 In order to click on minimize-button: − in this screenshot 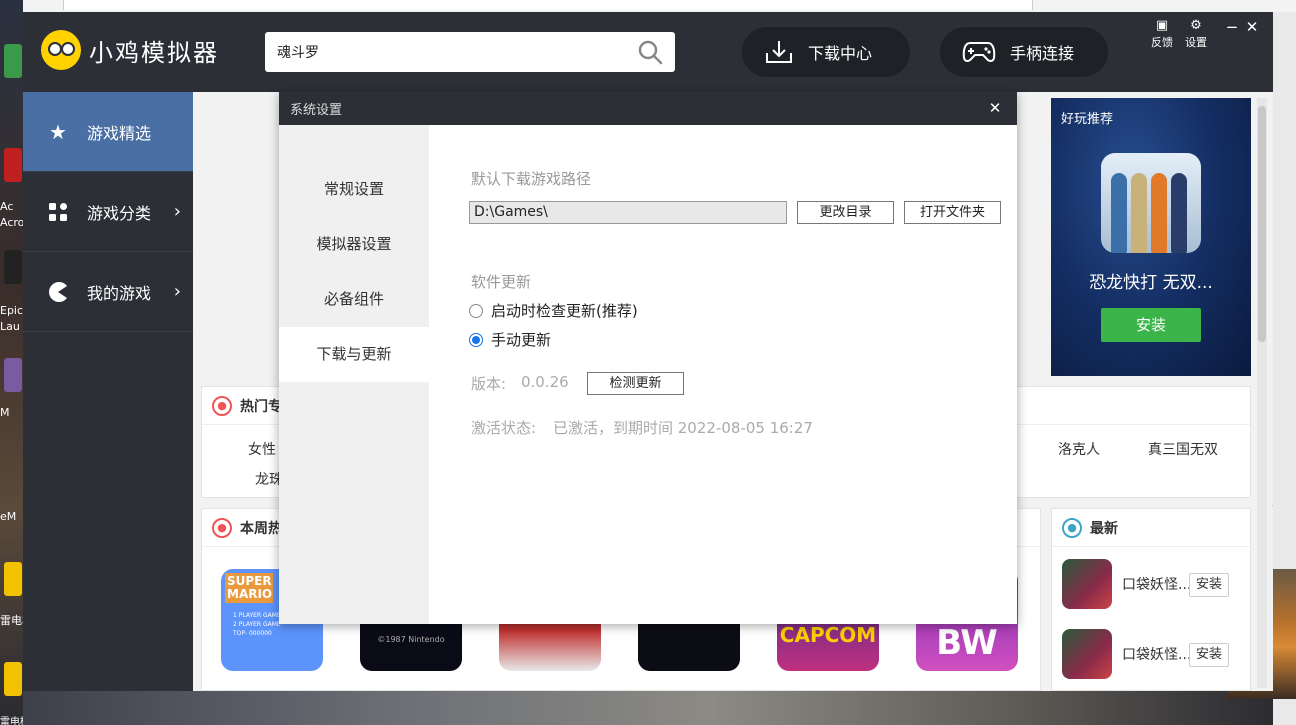, I will do `click(1232, 27)`.